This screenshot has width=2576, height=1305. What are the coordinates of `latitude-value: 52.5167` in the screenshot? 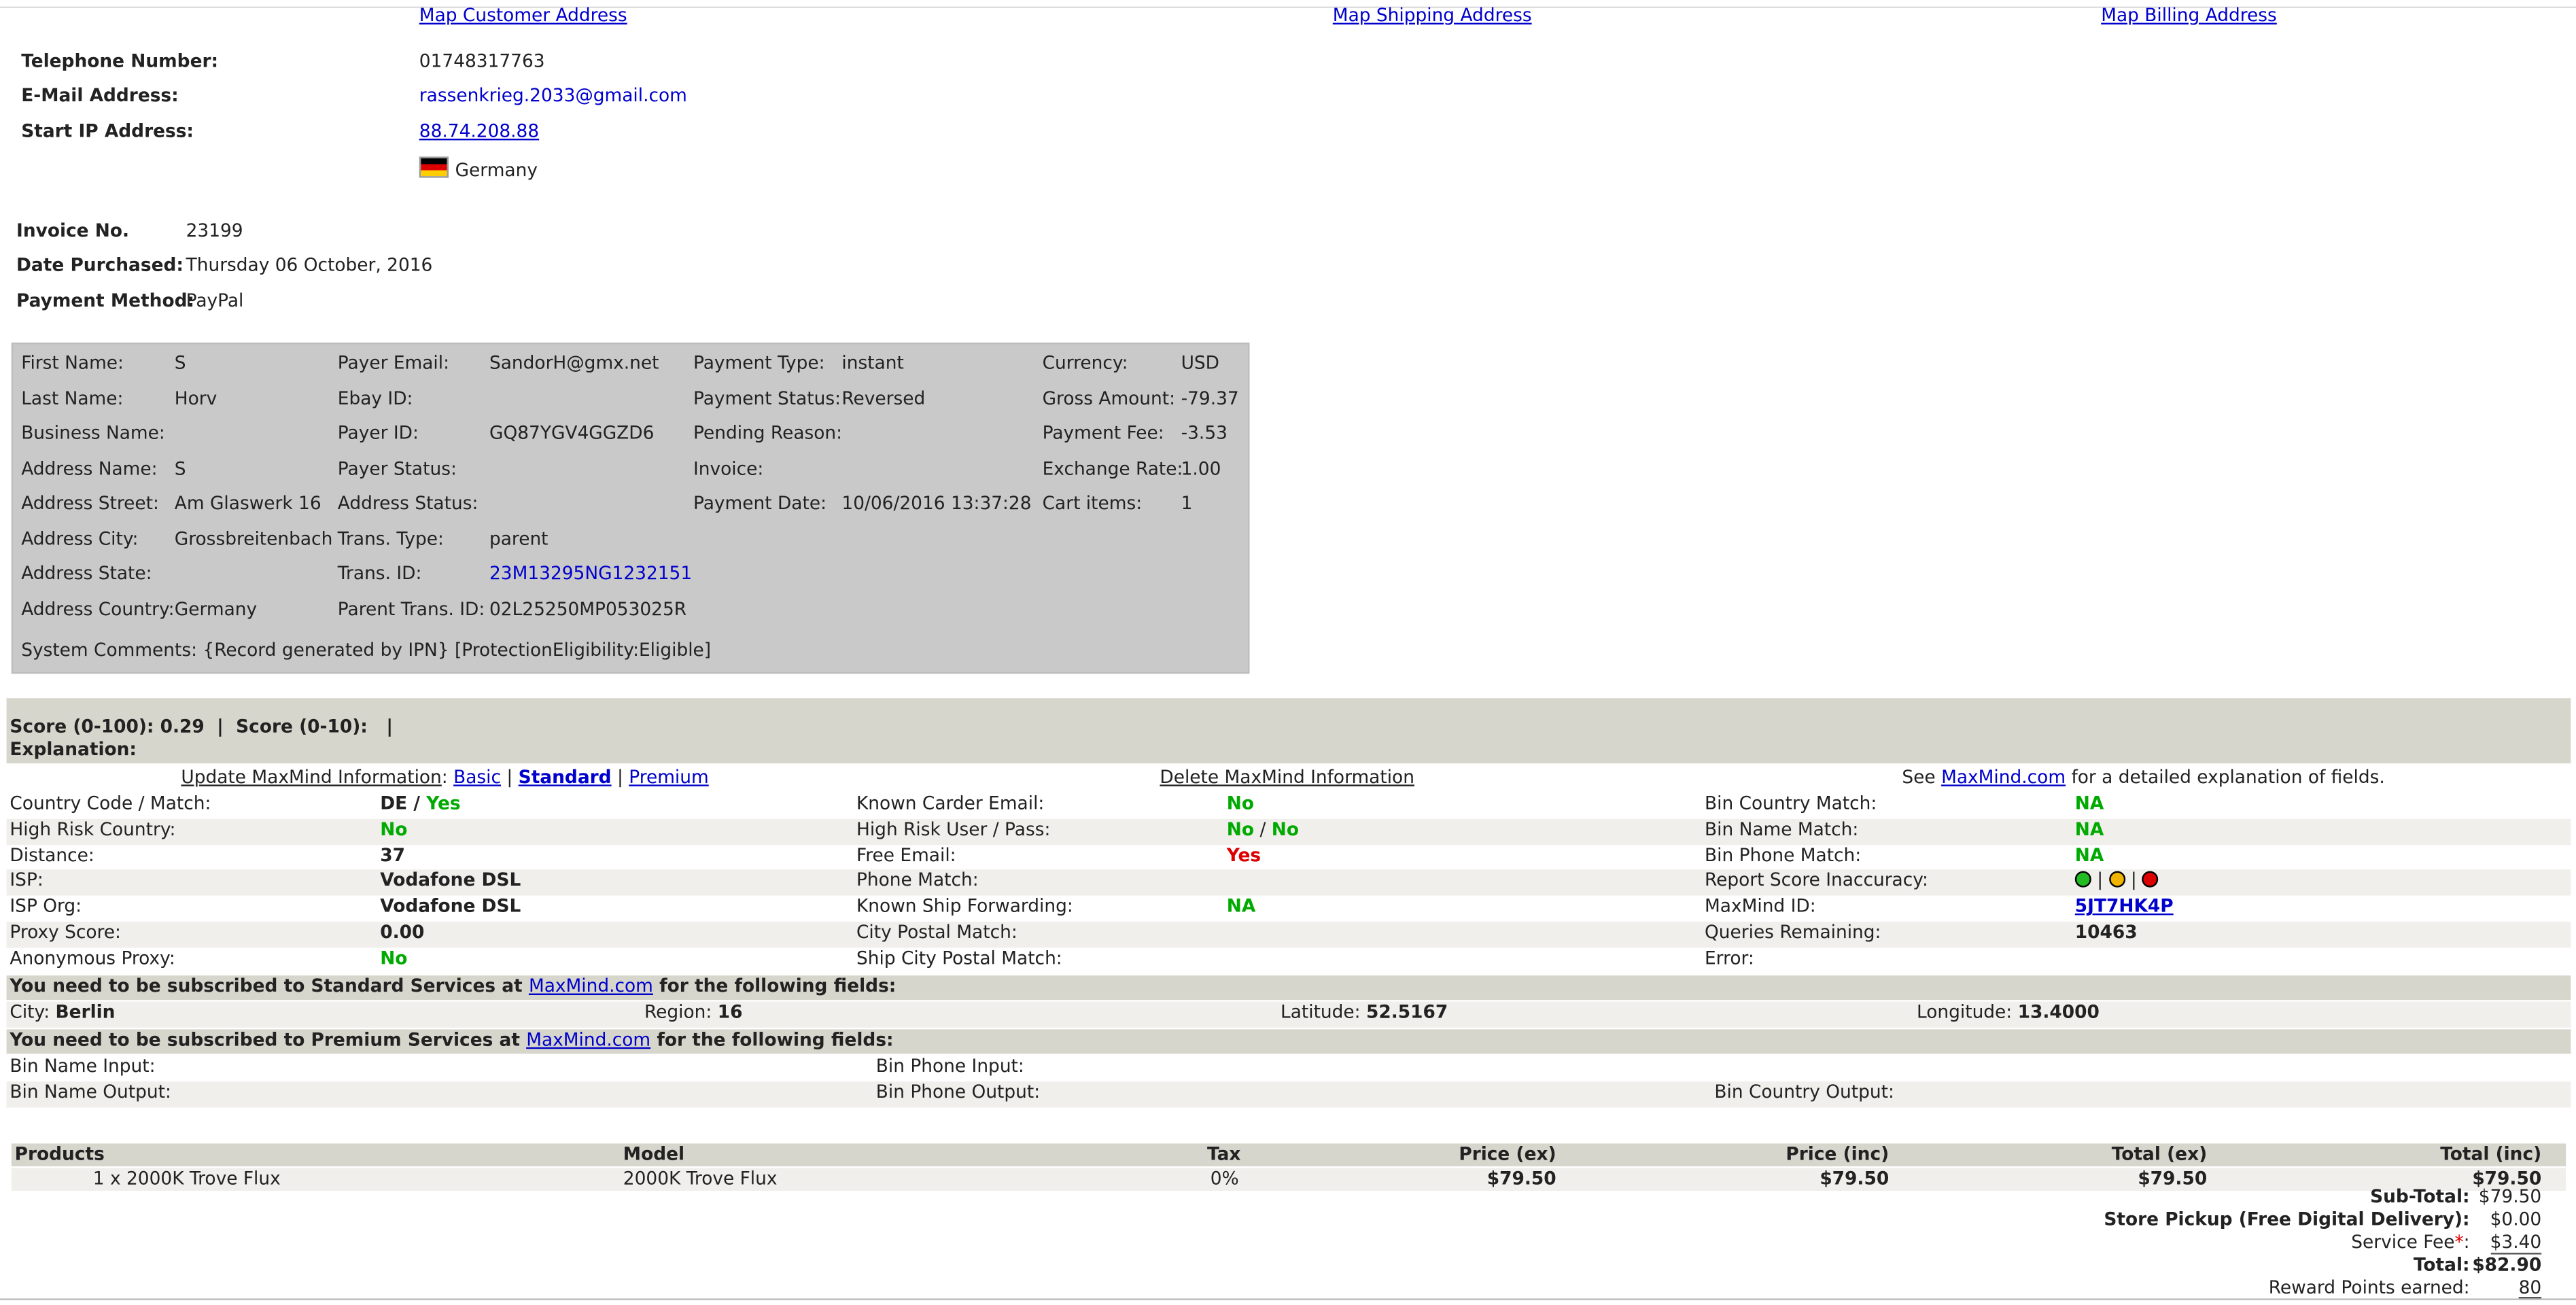 It's located at (1406, 1012).